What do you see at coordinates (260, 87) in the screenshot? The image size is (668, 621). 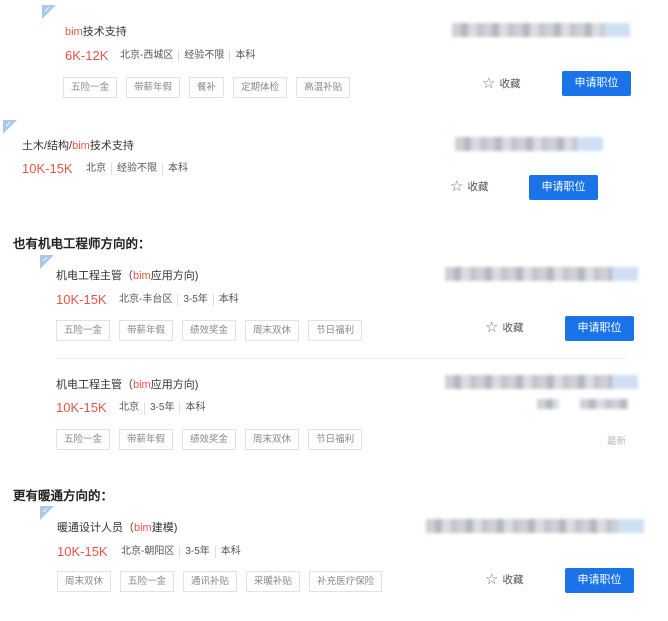 I see `benefit-tag: 定期体检` at bounding box center [260, 87].